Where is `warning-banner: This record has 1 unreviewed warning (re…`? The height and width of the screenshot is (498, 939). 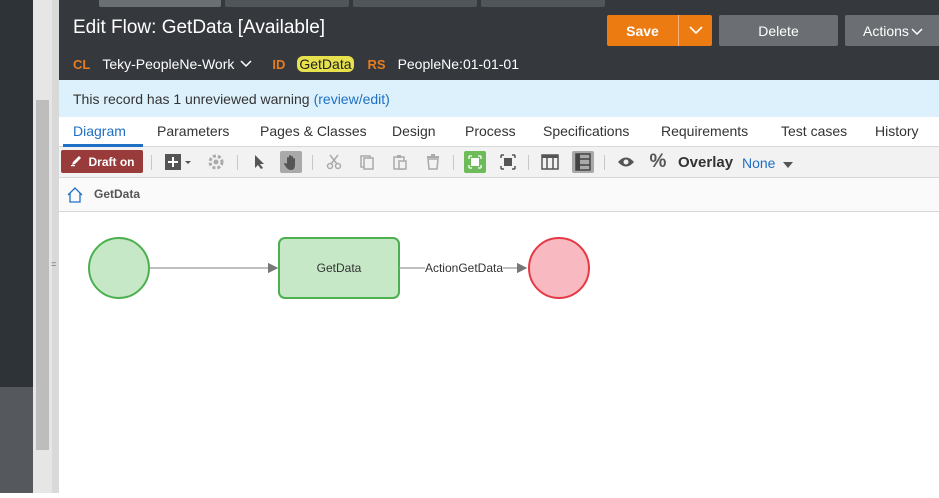
warning-banner: This record has 1 unreviewed warning (re… is located at coordinates (499, 98).